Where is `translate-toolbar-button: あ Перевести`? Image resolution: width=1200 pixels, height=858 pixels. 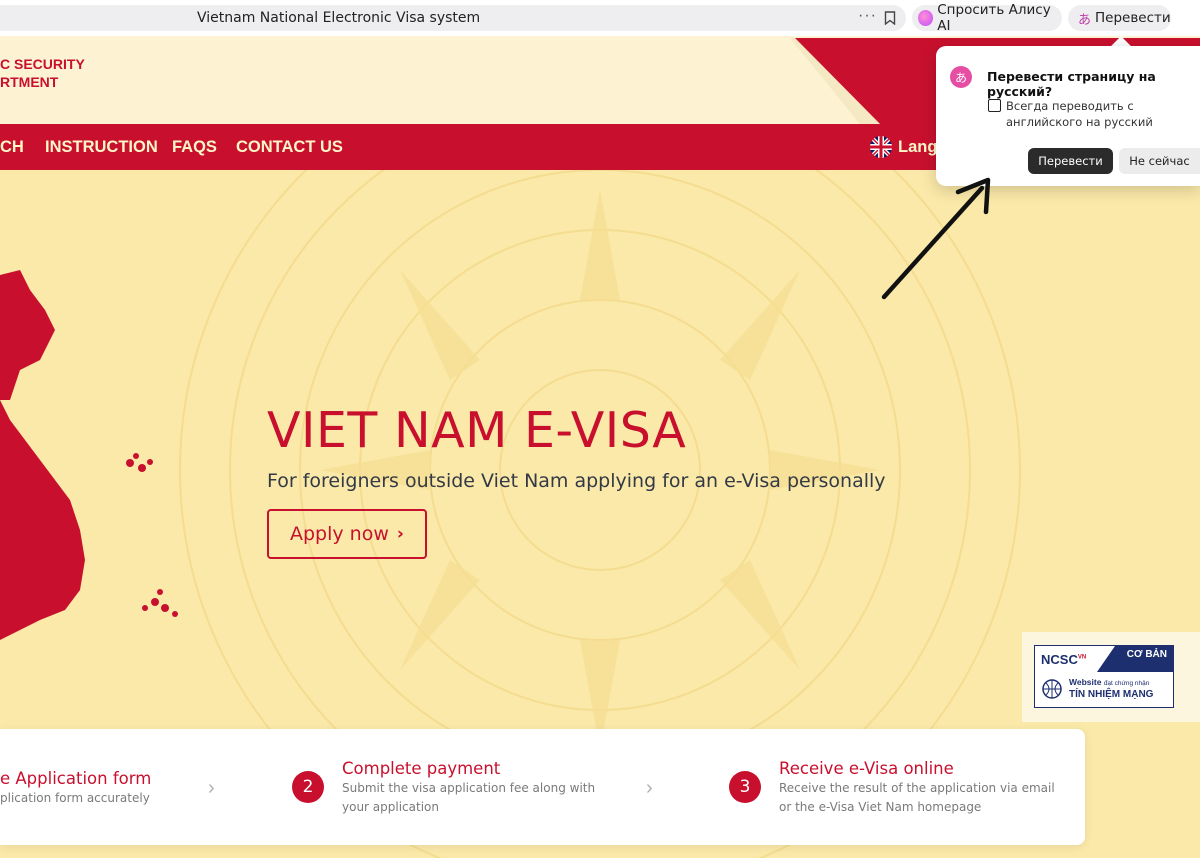
translate-toolbar-button: あ Перевести is located at coordinates (1119, 18).